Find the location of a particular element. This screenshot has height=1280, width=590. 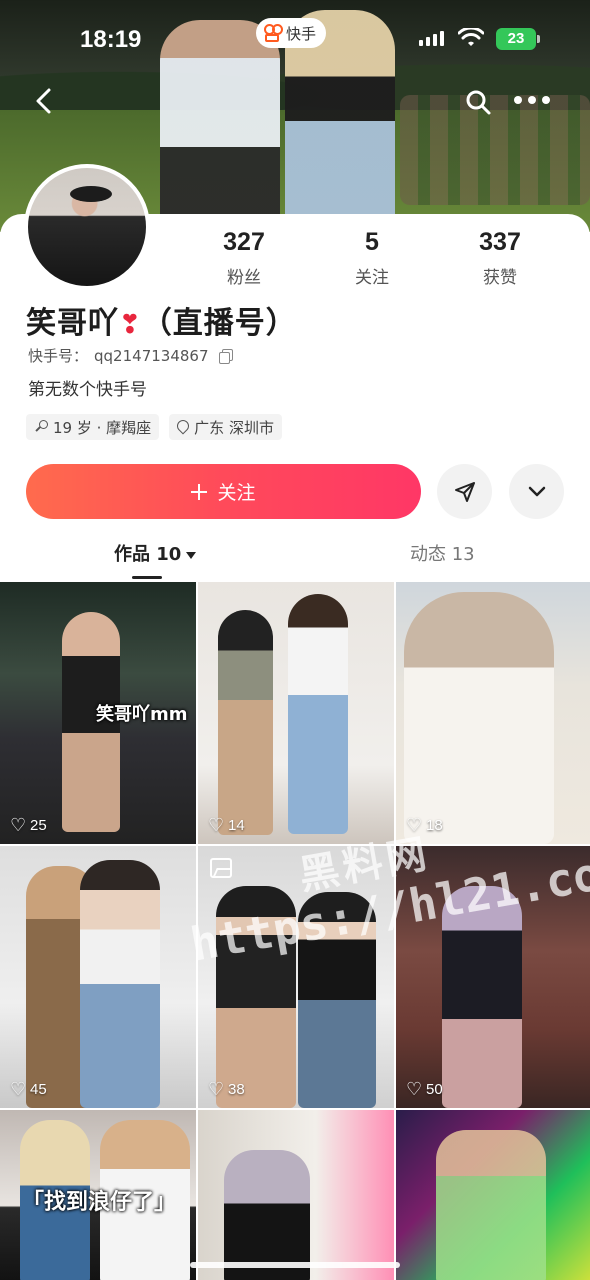

copy-icon is located at coordinates (225, 356).